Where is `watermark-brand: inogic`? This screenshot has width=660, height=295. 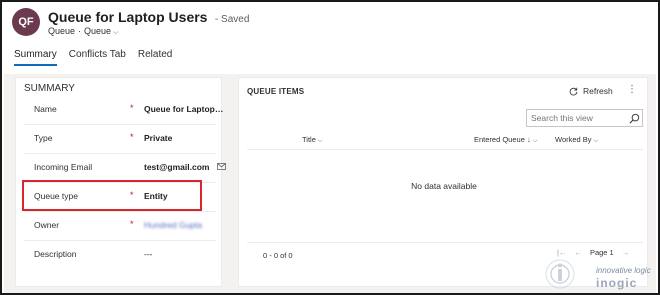
watermark-brand: inogic is located at coordinates (617, 283).